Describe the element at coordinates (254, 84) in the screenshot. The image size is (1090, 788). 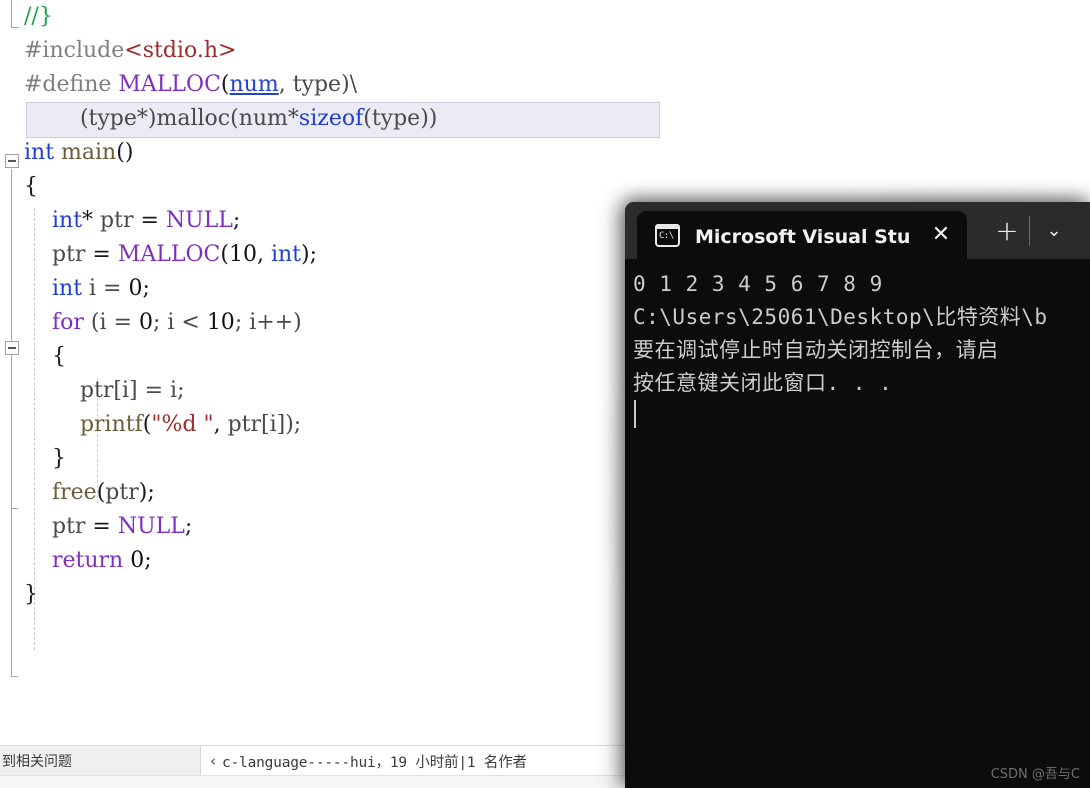
I see `code-token: num` at that location.